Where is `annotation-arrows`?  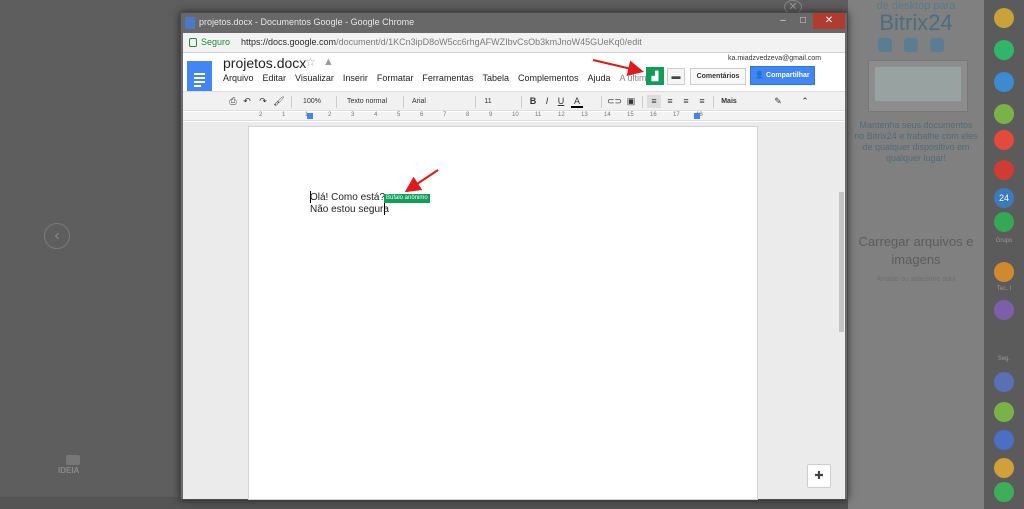 annotation-arrows is located at coordinates (524, 126).